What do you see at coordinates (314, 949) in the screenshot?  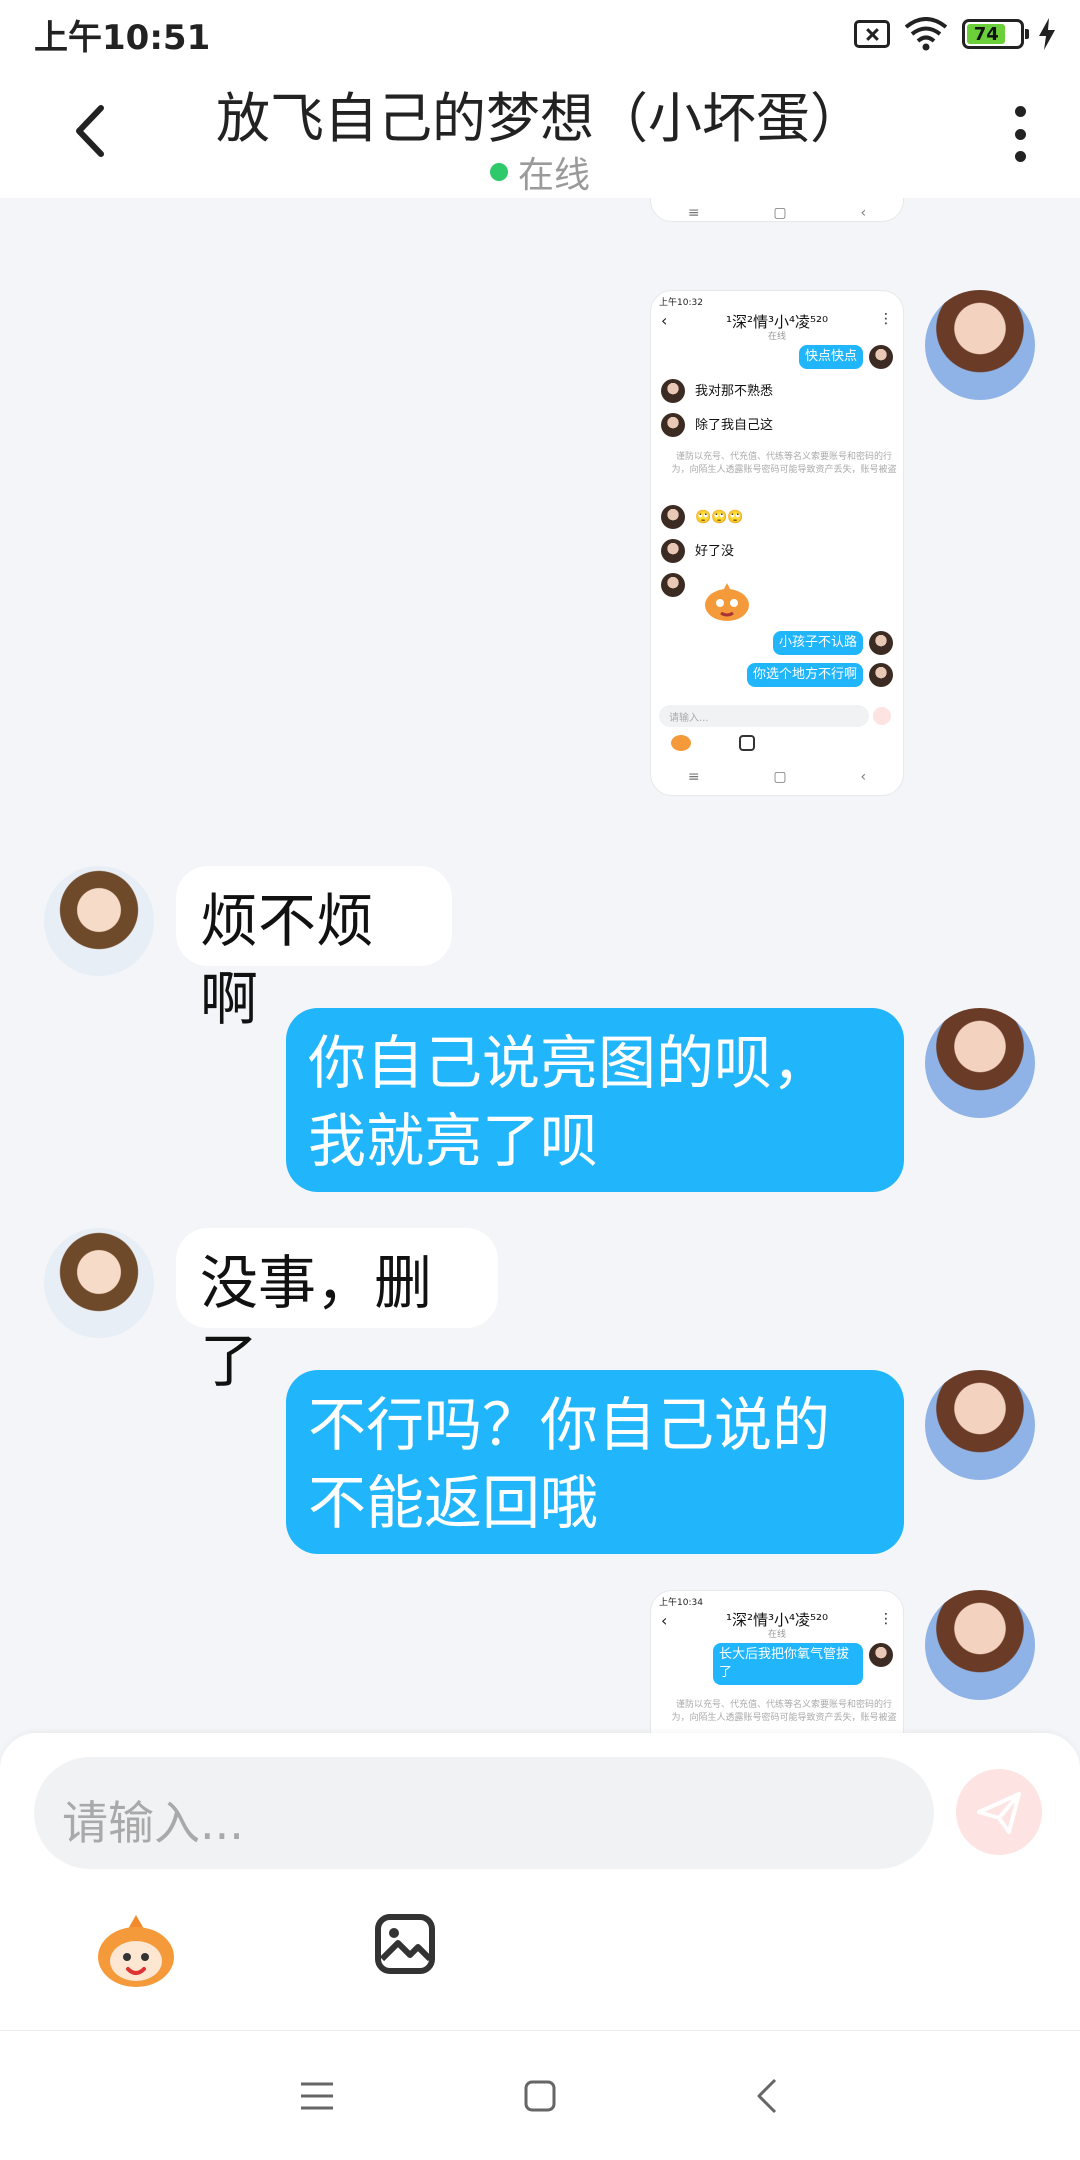 I see `incoming-message: 烦不烦啊` at bounding box center [314, 949].